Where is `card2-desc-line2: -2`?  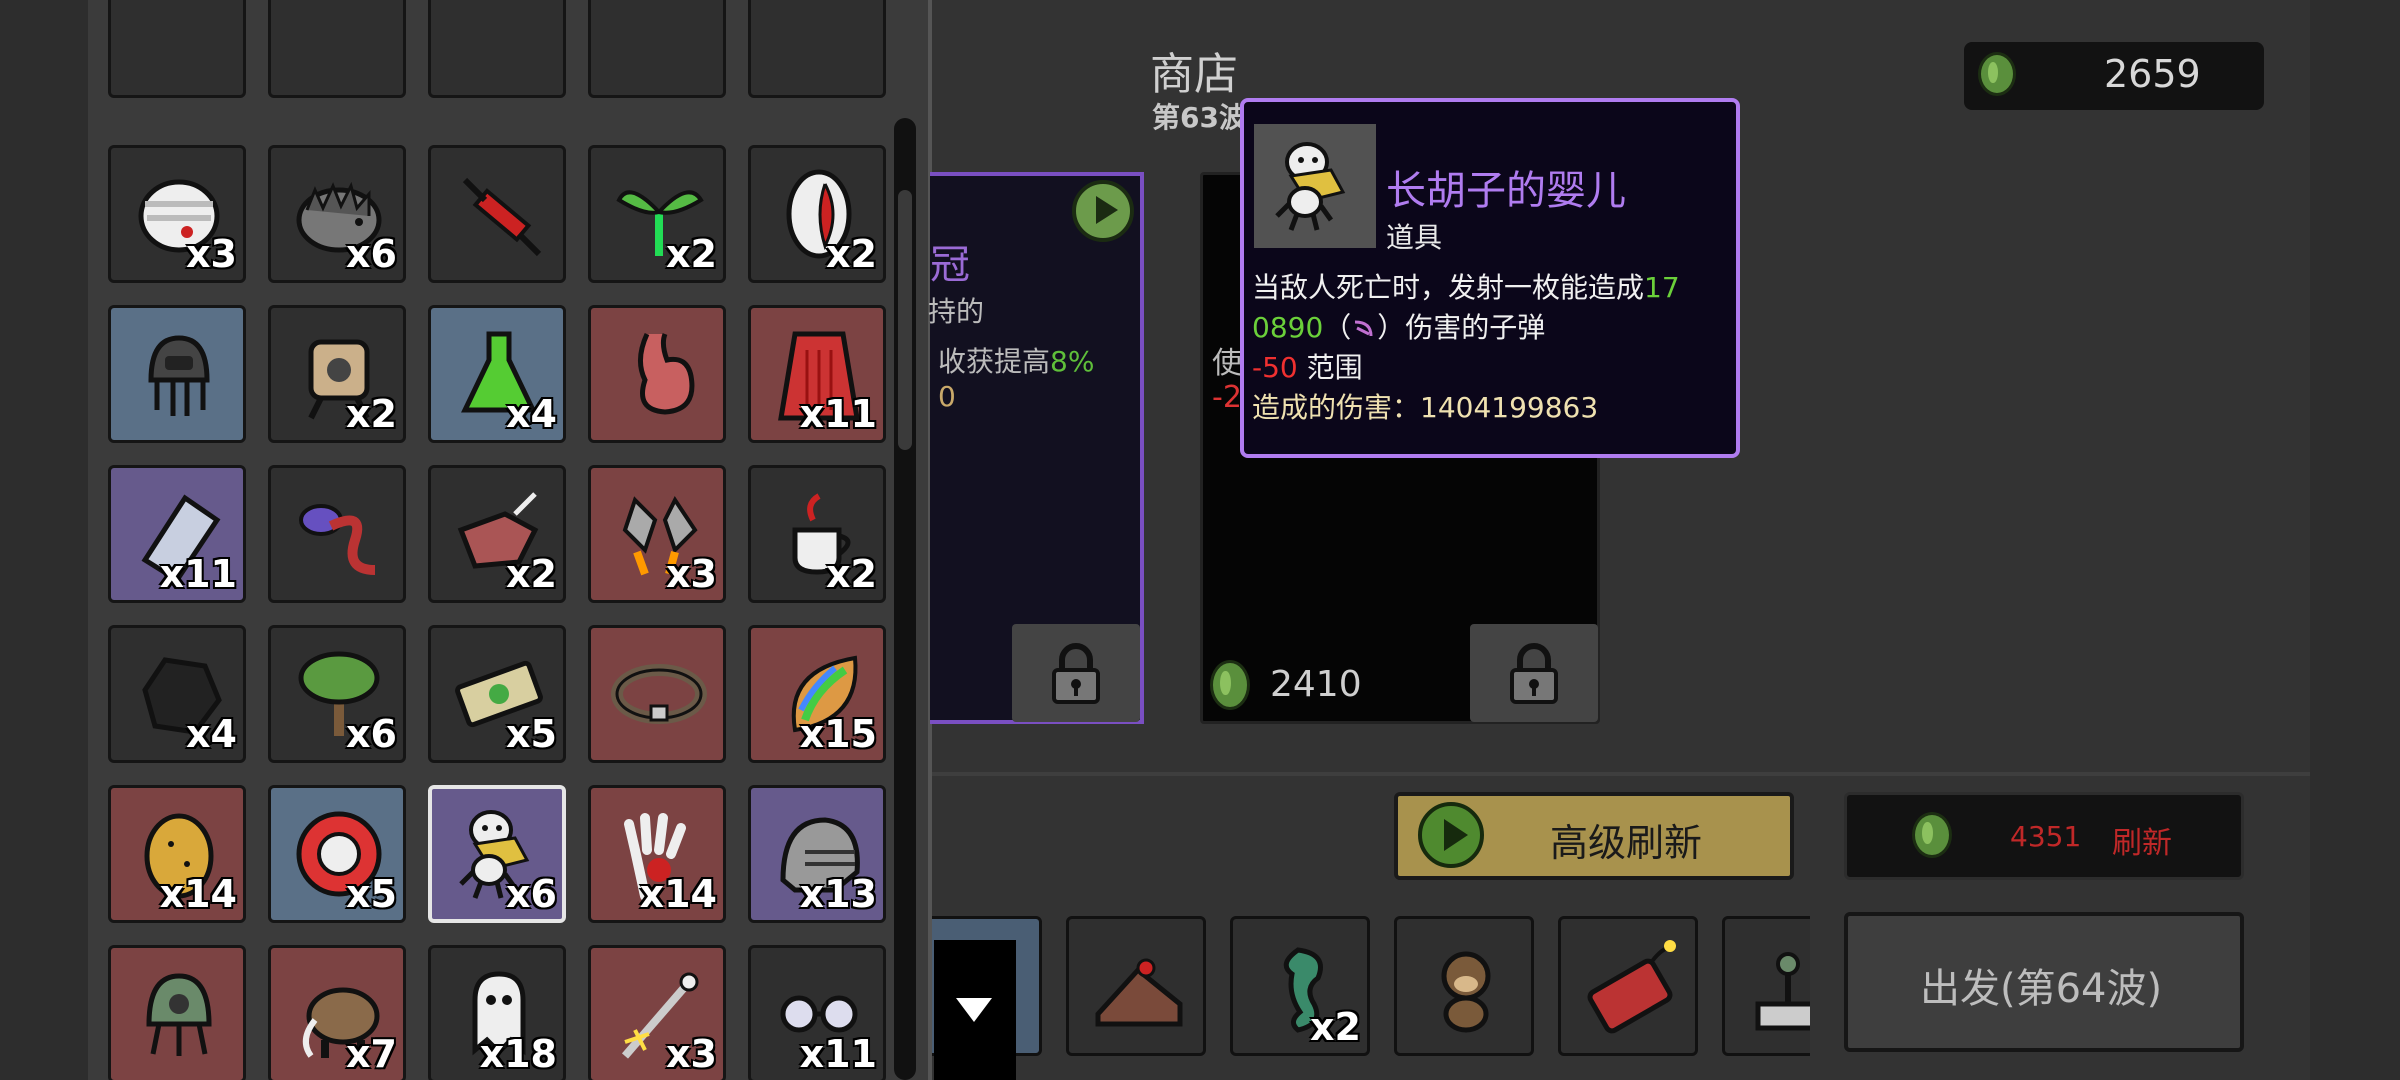
card2-desc-line2: -2 is located at coordinates (1227, 397).